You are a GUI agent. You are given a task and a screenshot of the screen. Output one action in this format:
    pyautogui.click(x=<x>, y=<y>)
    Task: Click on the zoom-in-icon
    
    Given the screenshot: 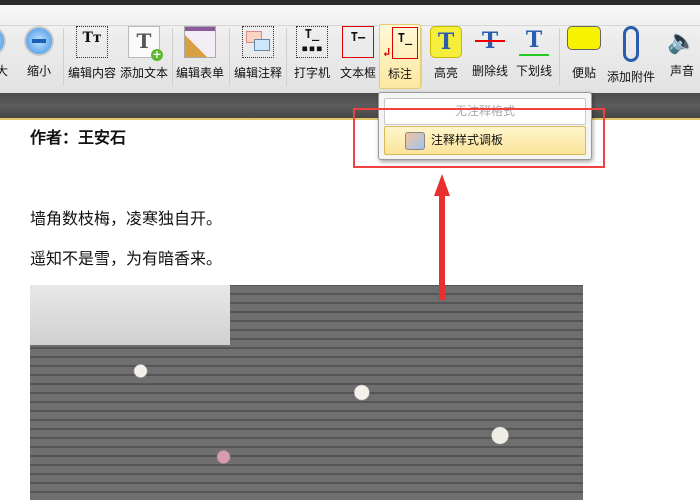 What is the action you would take?
    pyautogui.click(x=3, y=41)
    